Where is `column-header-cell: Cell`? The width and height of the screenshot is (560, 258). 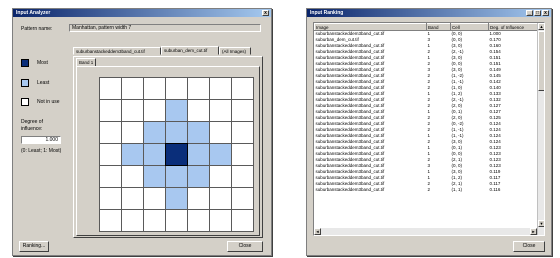
column-header-cell: Cell is located at coordinates (469, 27).